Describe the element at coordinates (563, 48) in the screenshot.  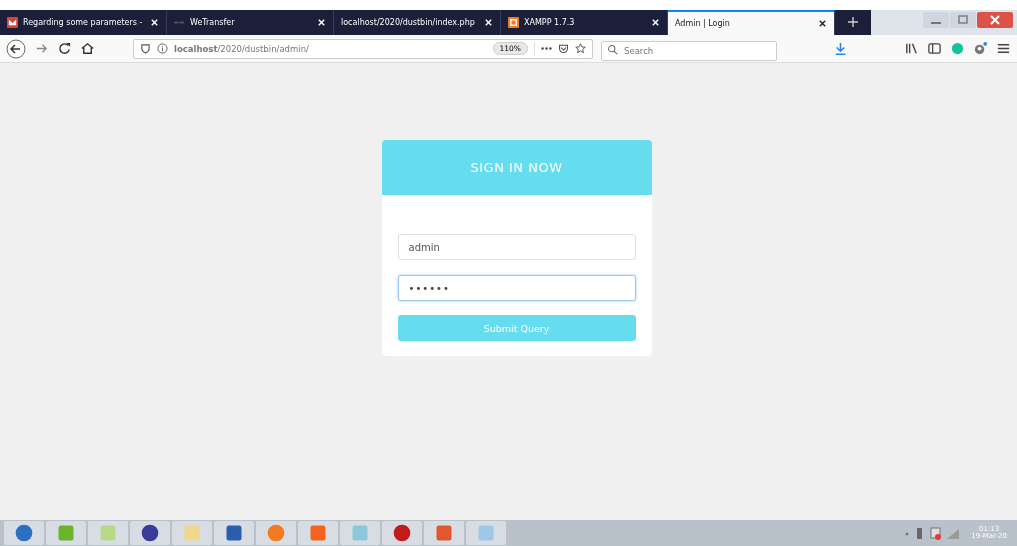
I see `pocket-icon` at that location.